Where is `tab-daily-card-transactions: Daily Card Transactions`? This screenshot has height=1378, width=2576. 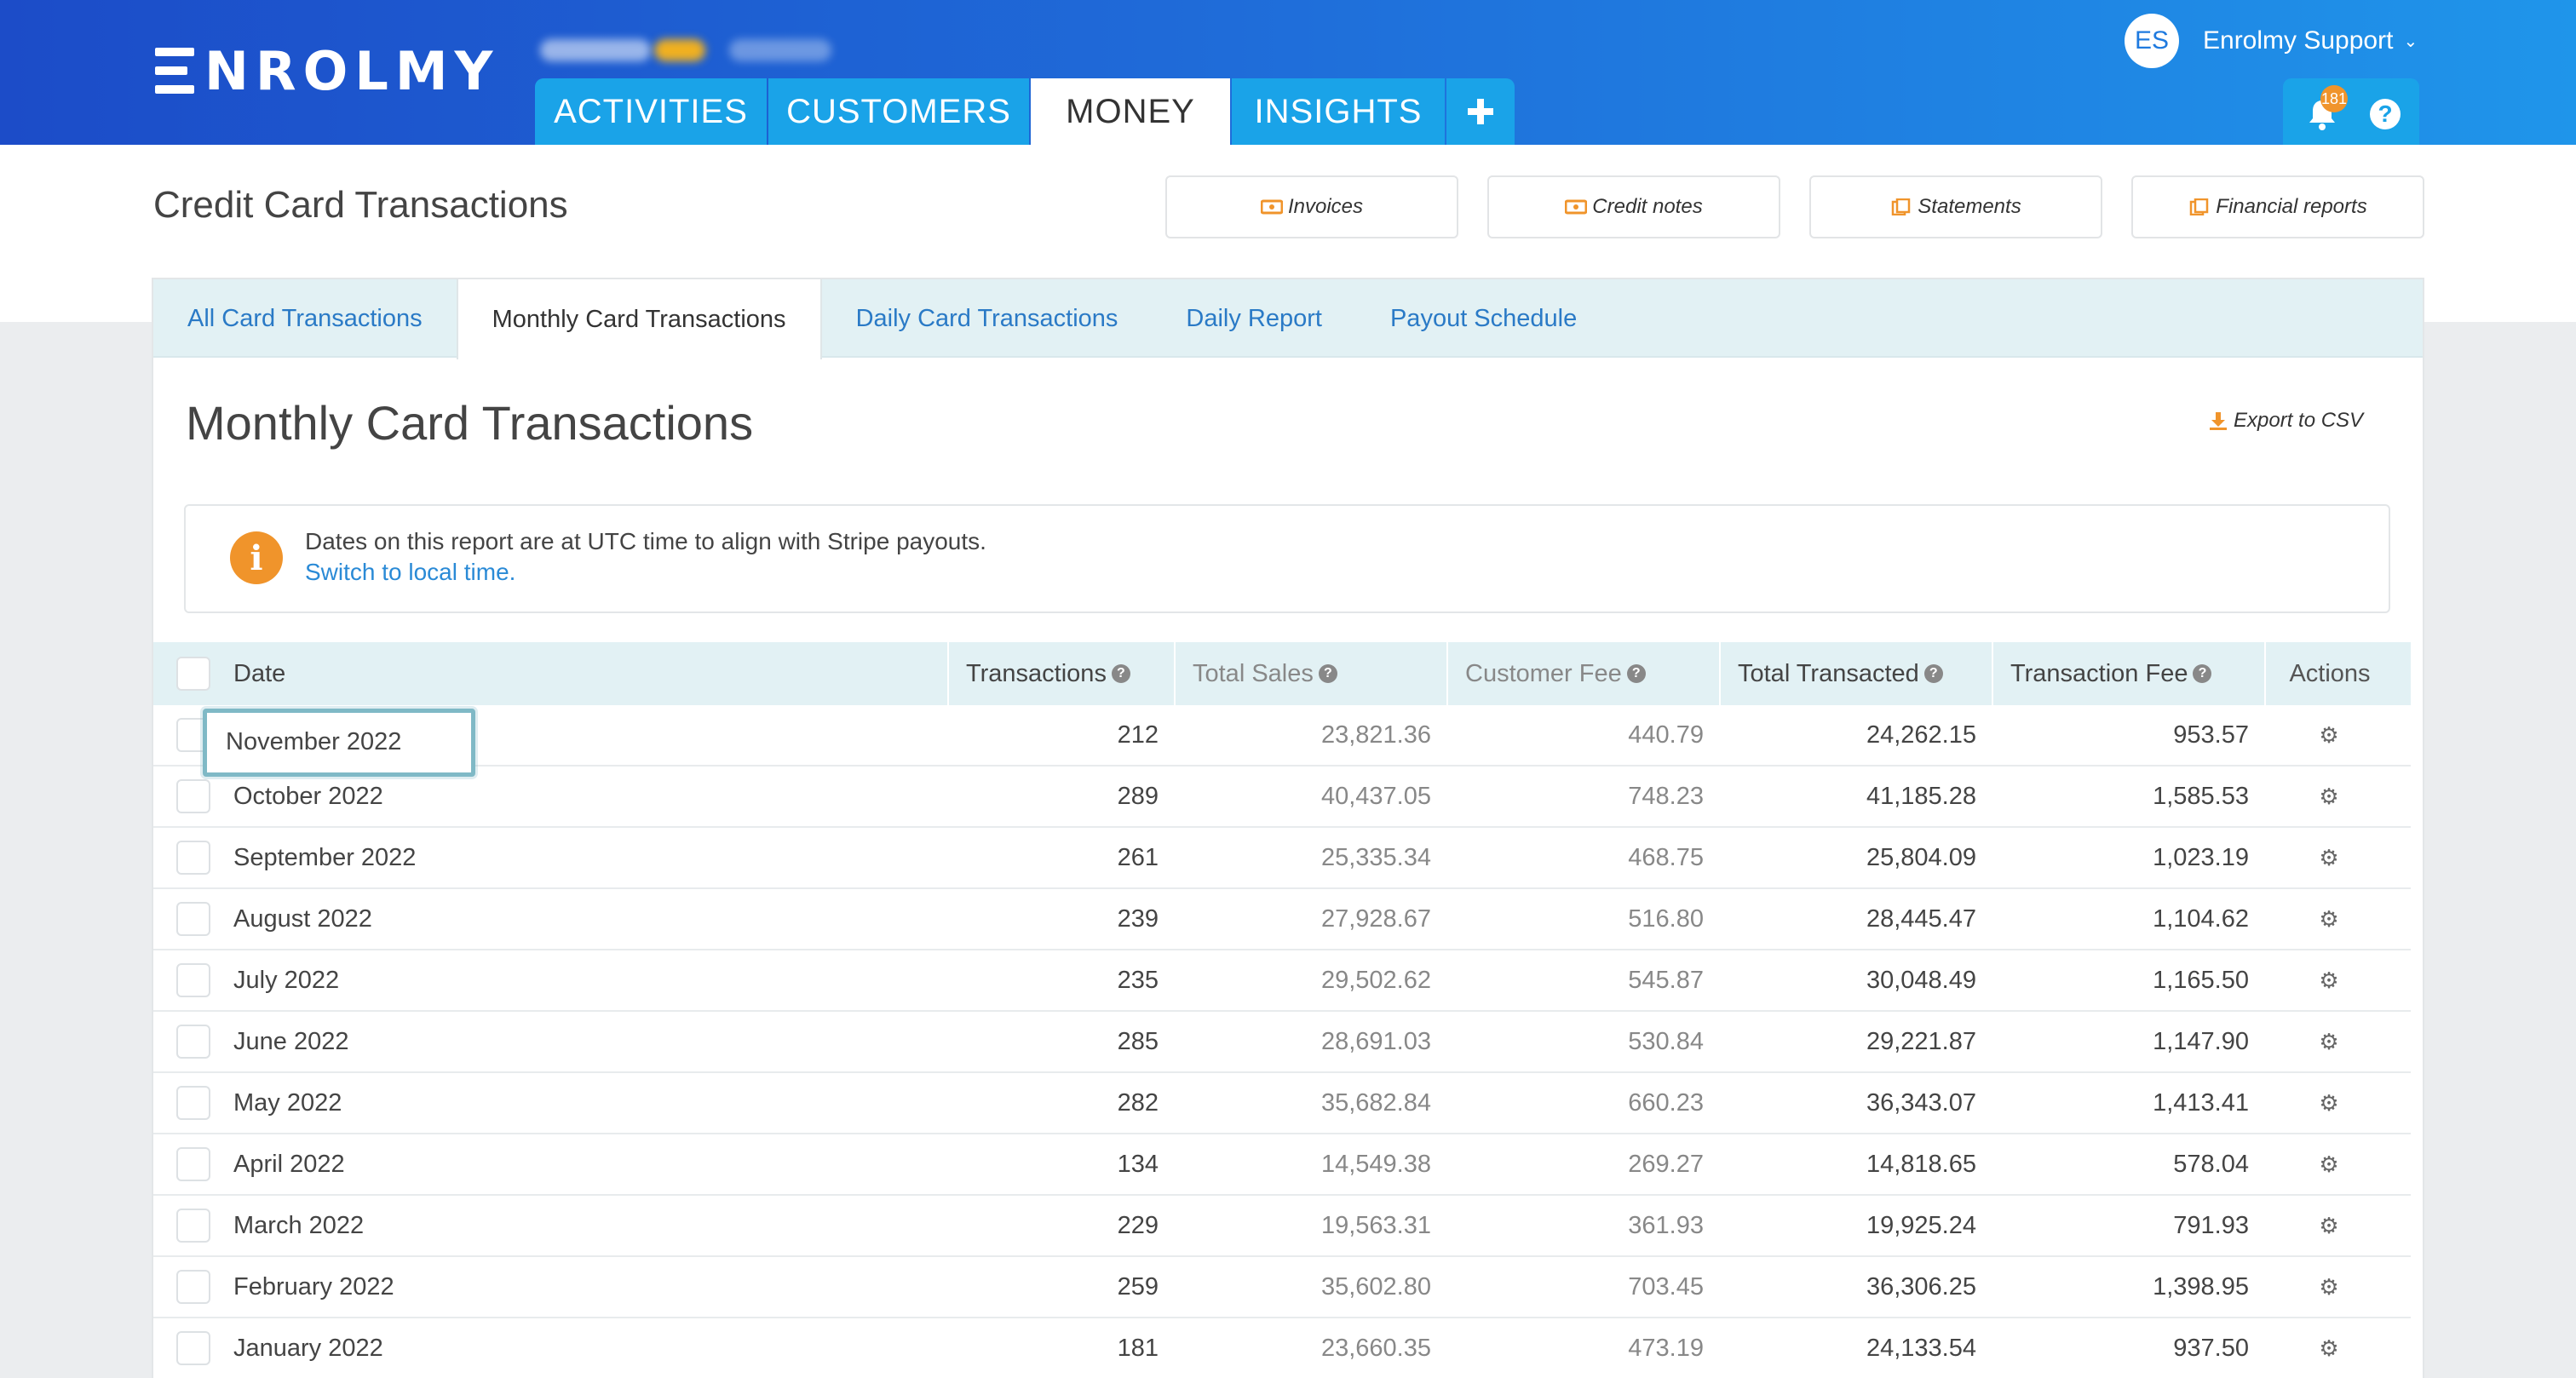 tab-daily-card-transactions: Daily Card Transactions is located at coordinates (988, 319).